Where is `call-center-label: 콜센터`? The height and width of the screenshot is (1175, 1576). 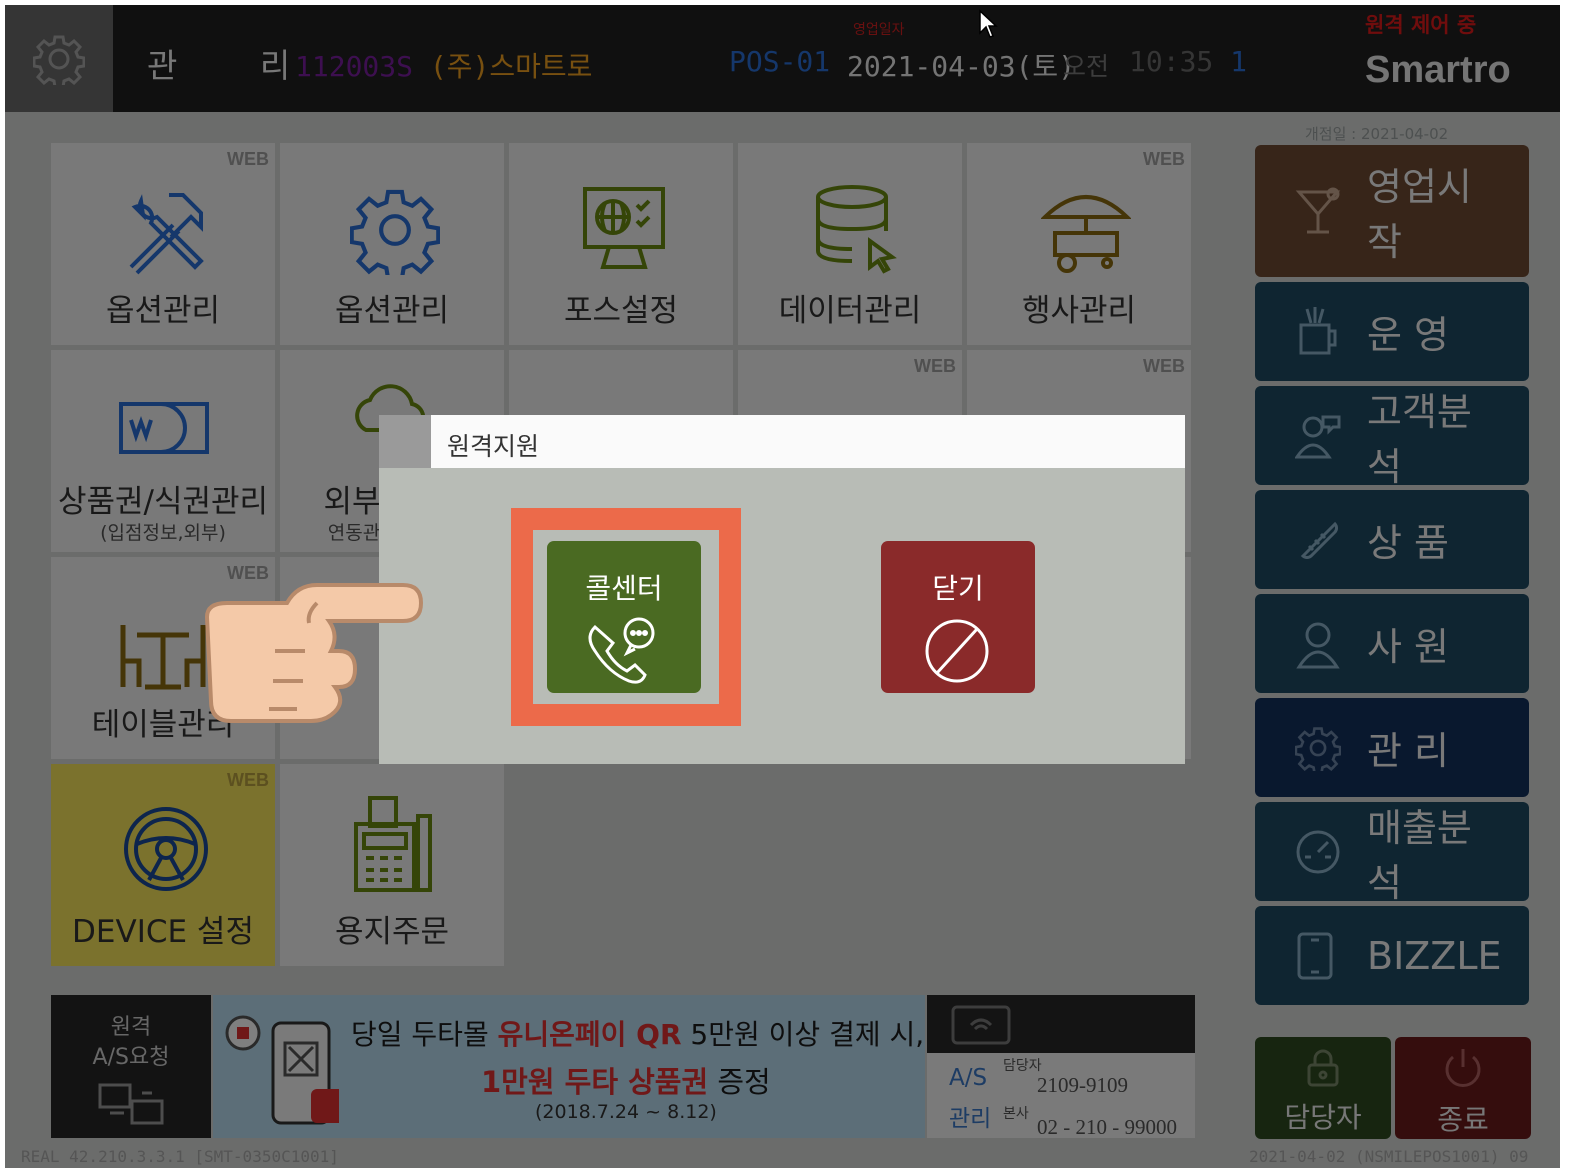 call-center-label: 콜센터 is located at coordinates (624, 588).